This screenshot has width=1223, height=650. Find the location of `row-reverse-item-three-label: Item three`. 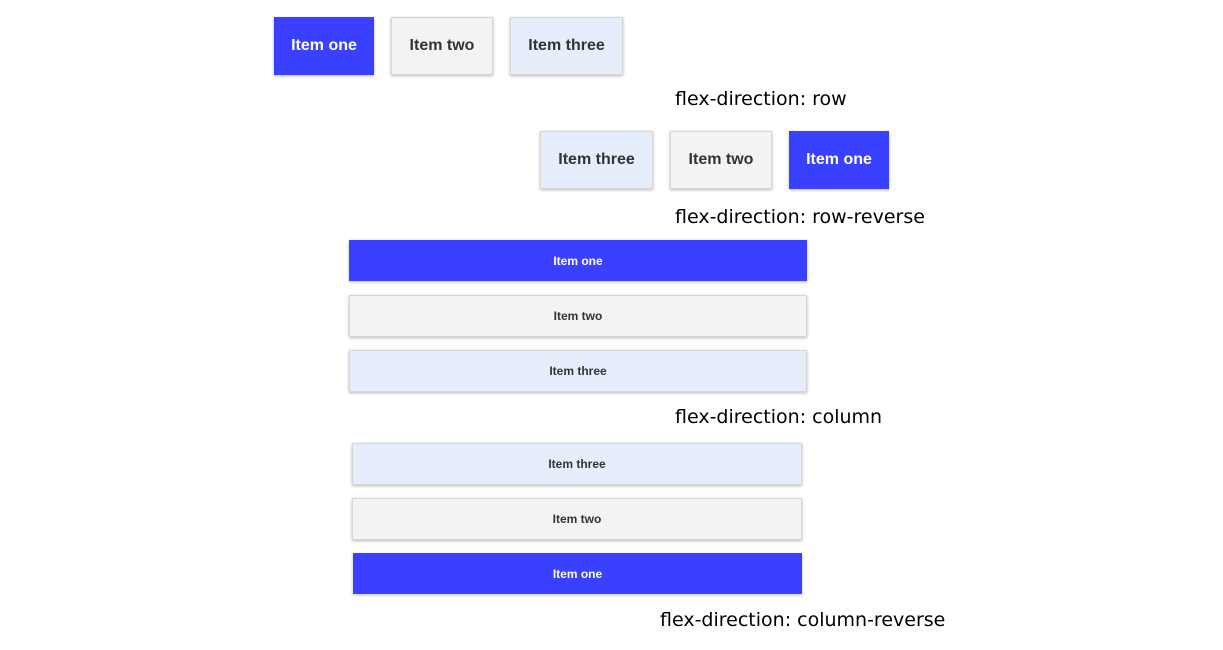

row-reverse-item-three-label: Item three is located at coordinates (596, 159).